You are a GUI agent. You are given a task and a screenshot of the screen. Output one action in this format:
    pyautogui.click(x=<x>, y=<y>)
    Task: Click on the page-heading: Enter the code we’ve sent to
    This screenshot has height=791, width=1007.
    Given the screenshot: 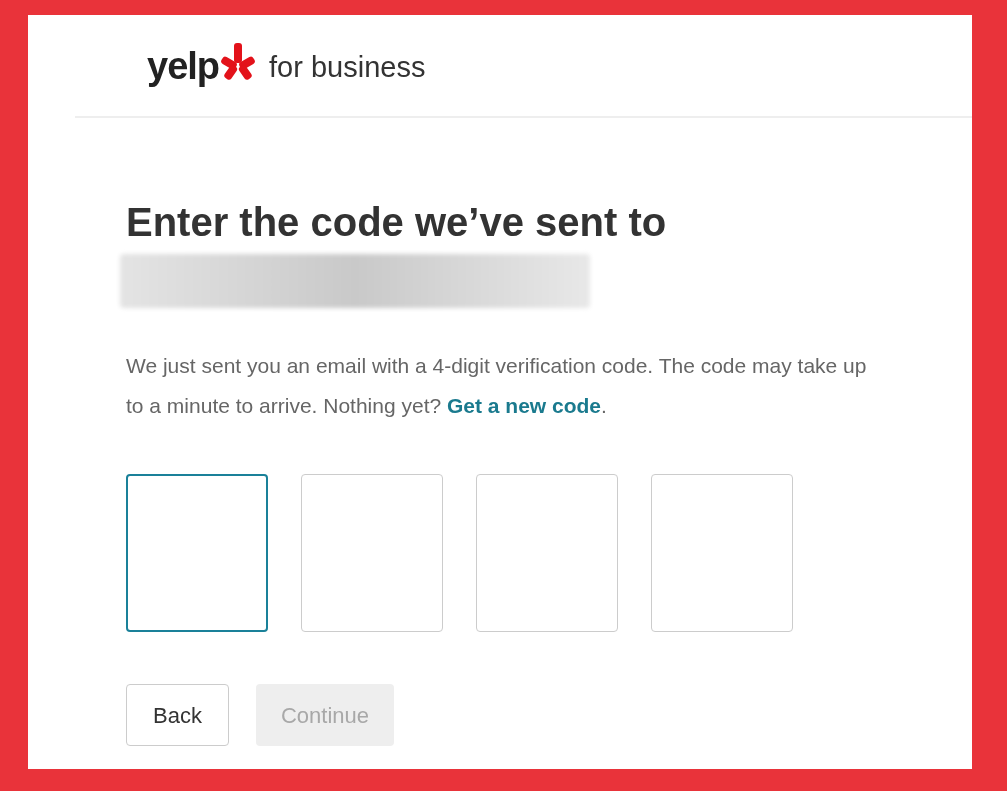 What is the action you would take?
    pyautogui.click(x=397, y=222)
    